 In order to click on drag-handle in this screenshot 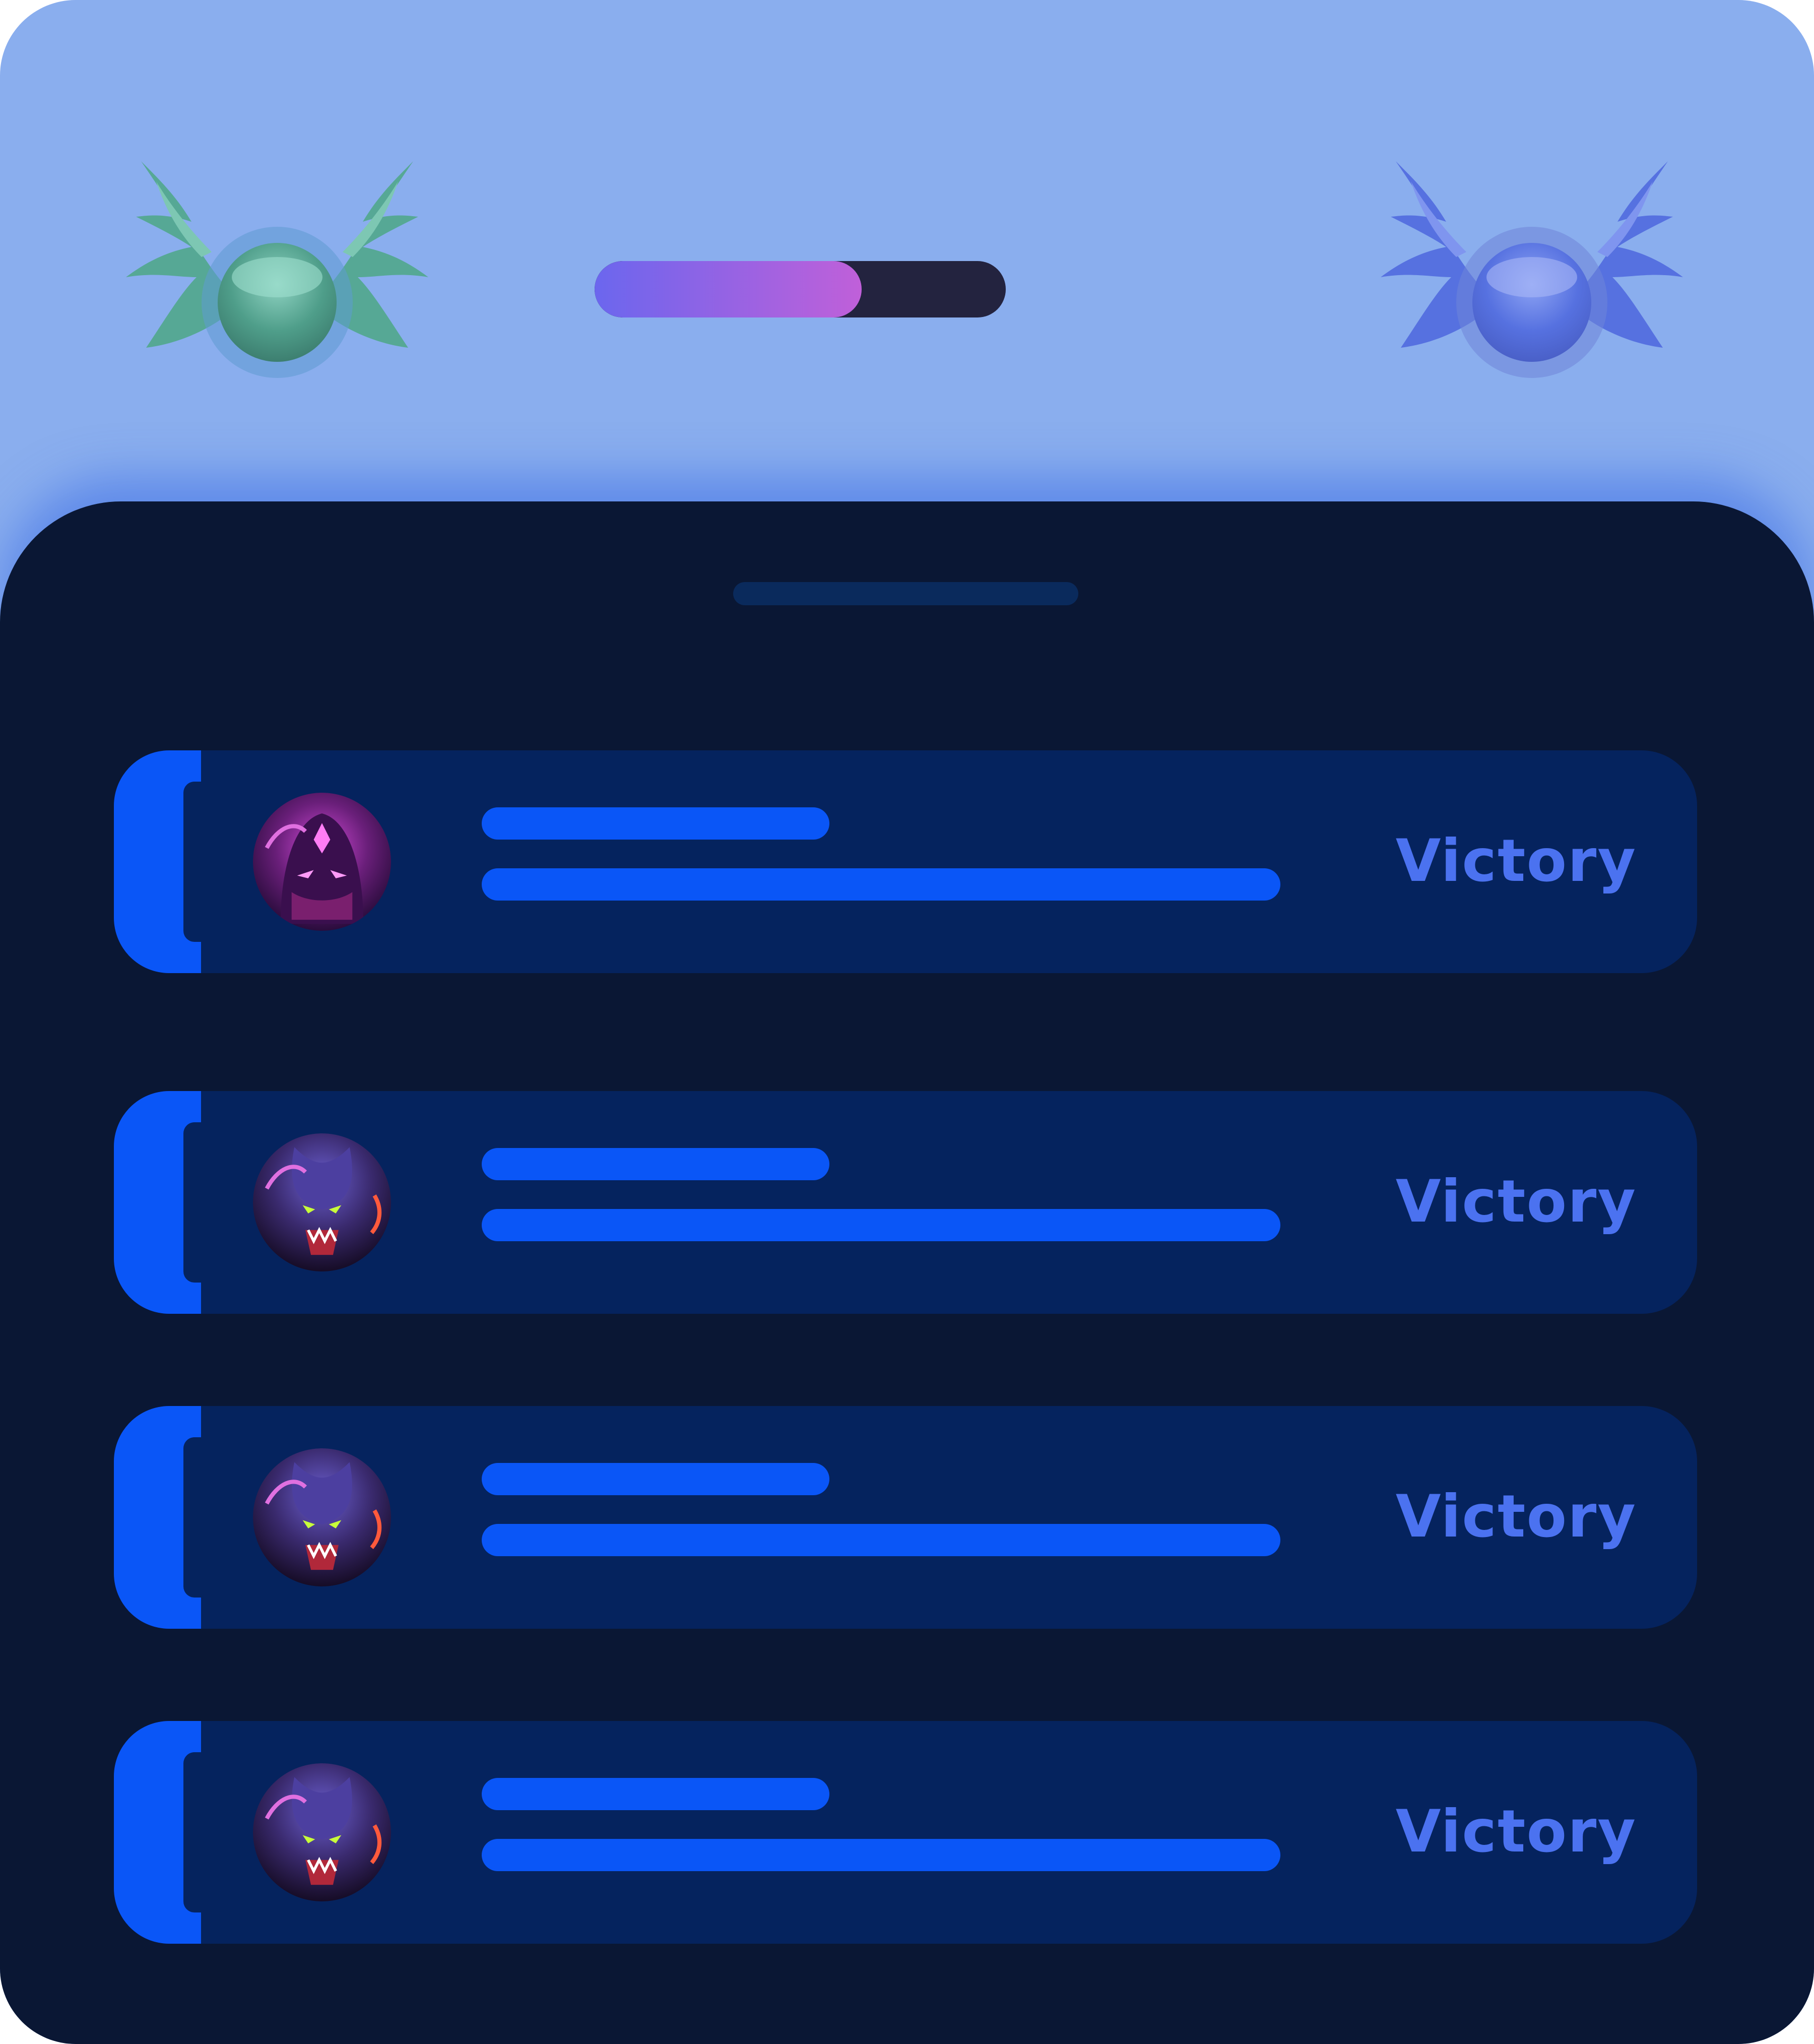, I will do `click(906, 593)`.